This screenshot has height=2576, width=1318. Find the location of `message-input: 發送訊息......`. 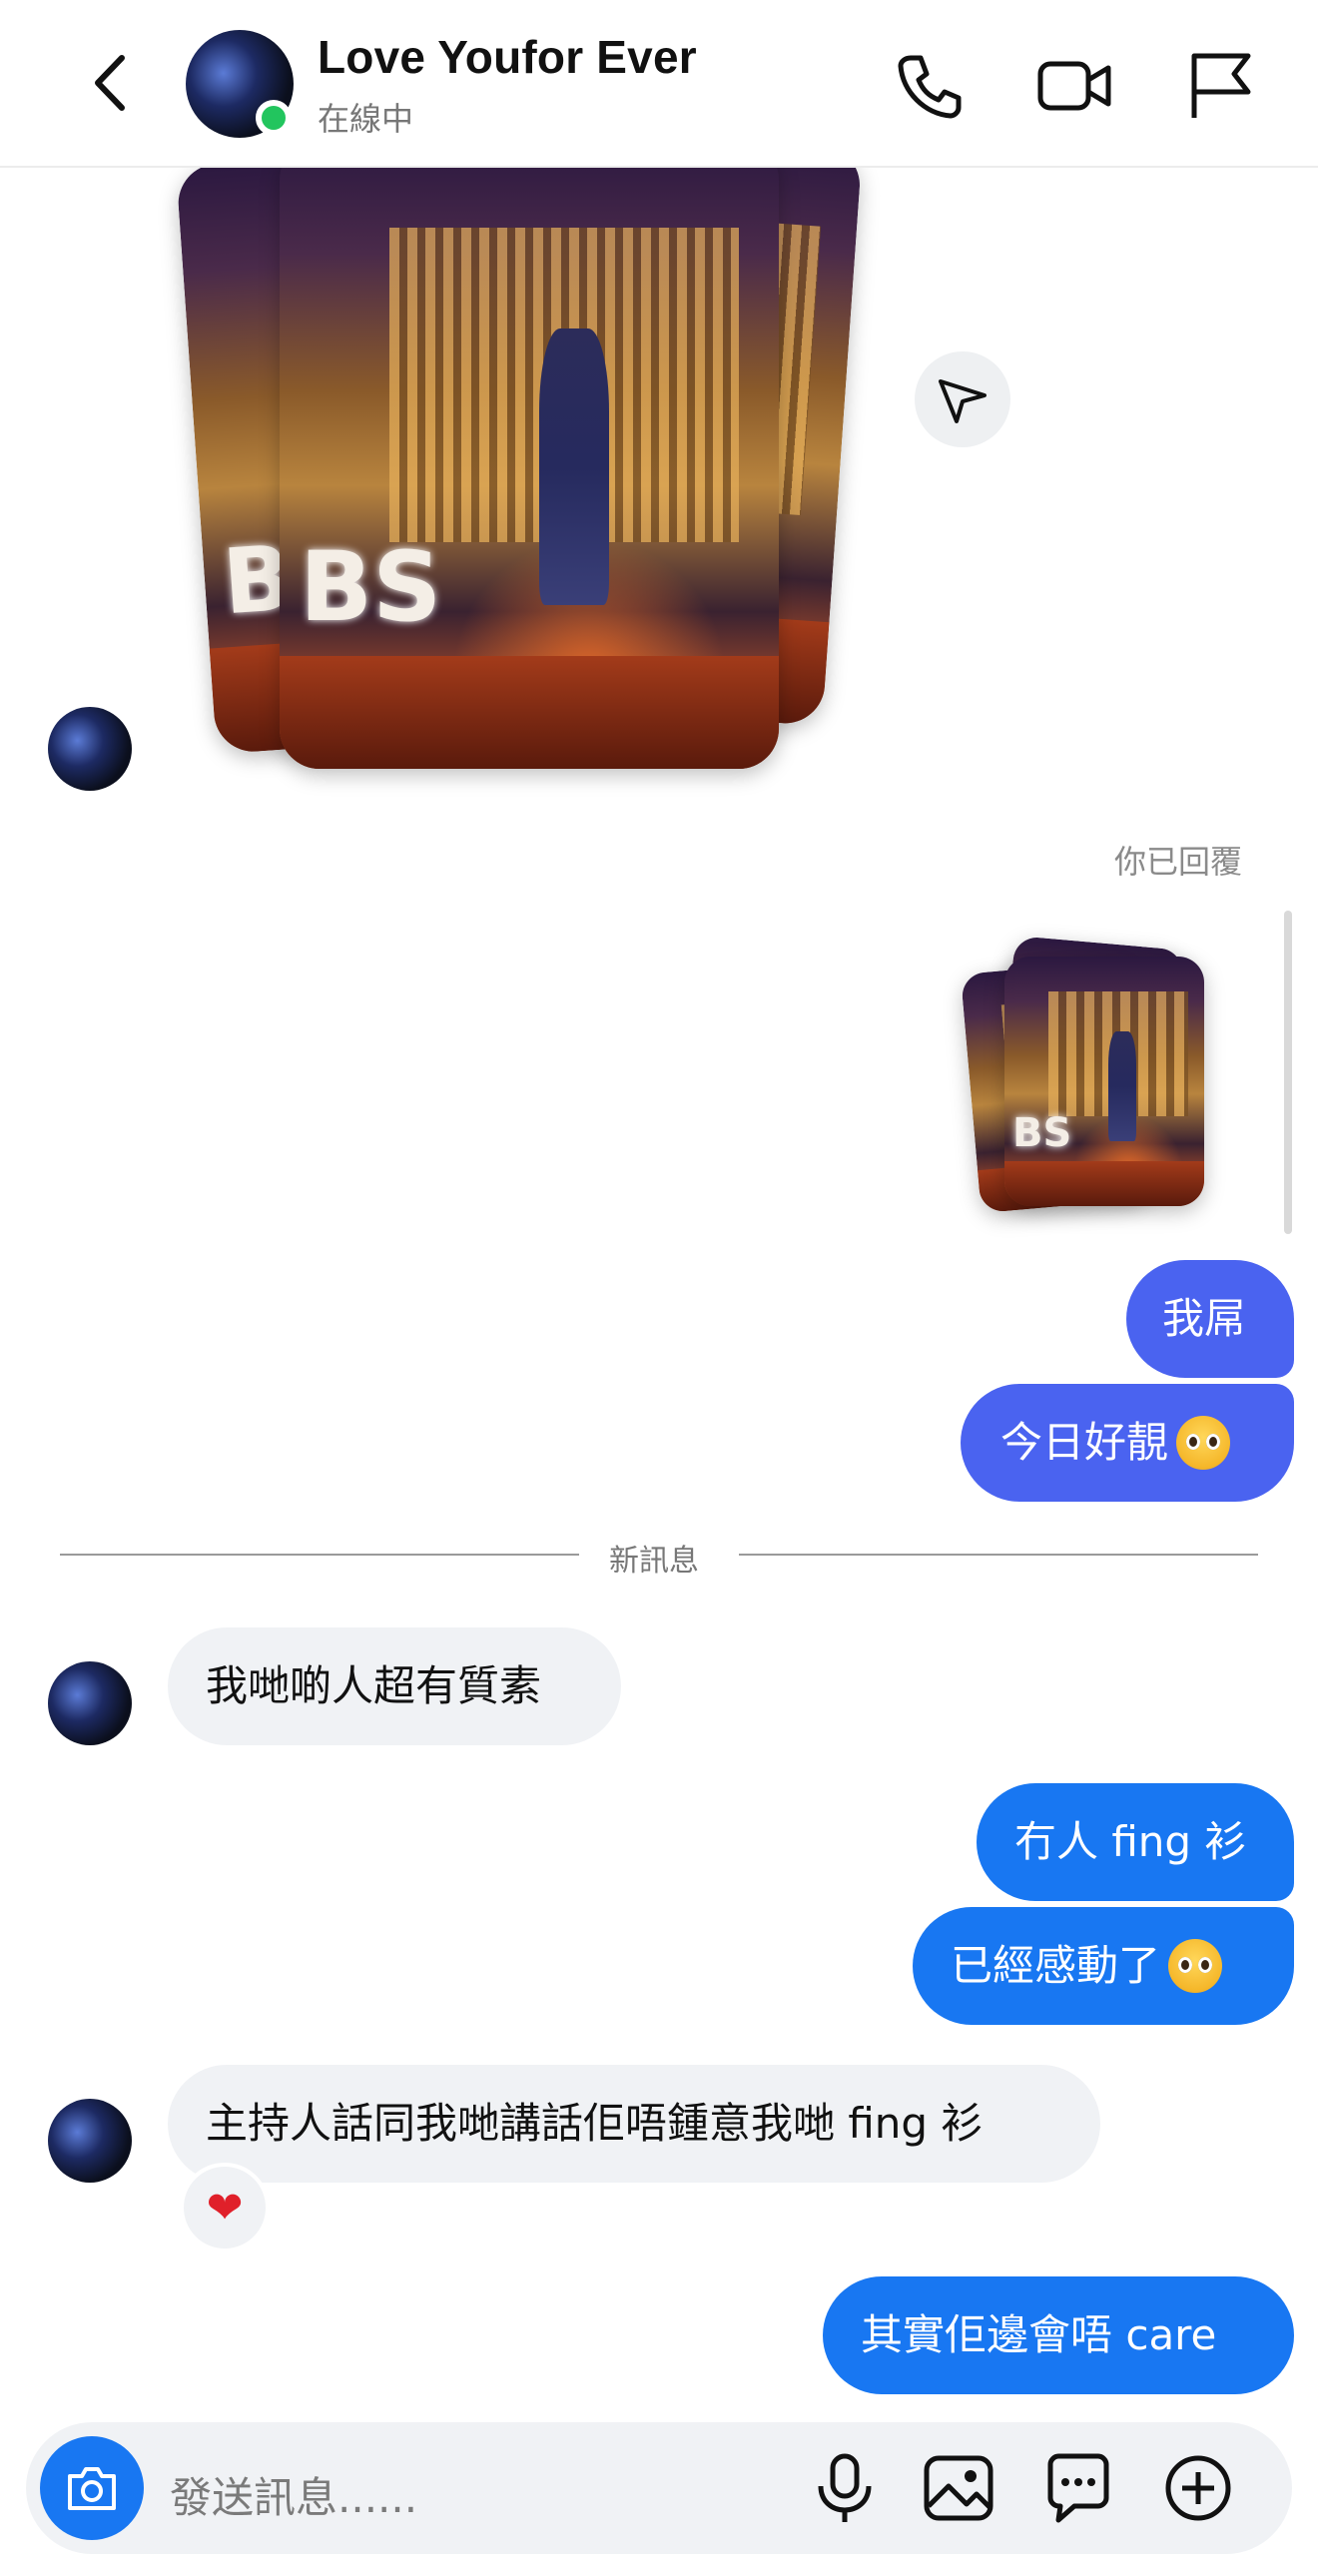

message-input: 發送訊息...... is located at coordinates (293, 2494).